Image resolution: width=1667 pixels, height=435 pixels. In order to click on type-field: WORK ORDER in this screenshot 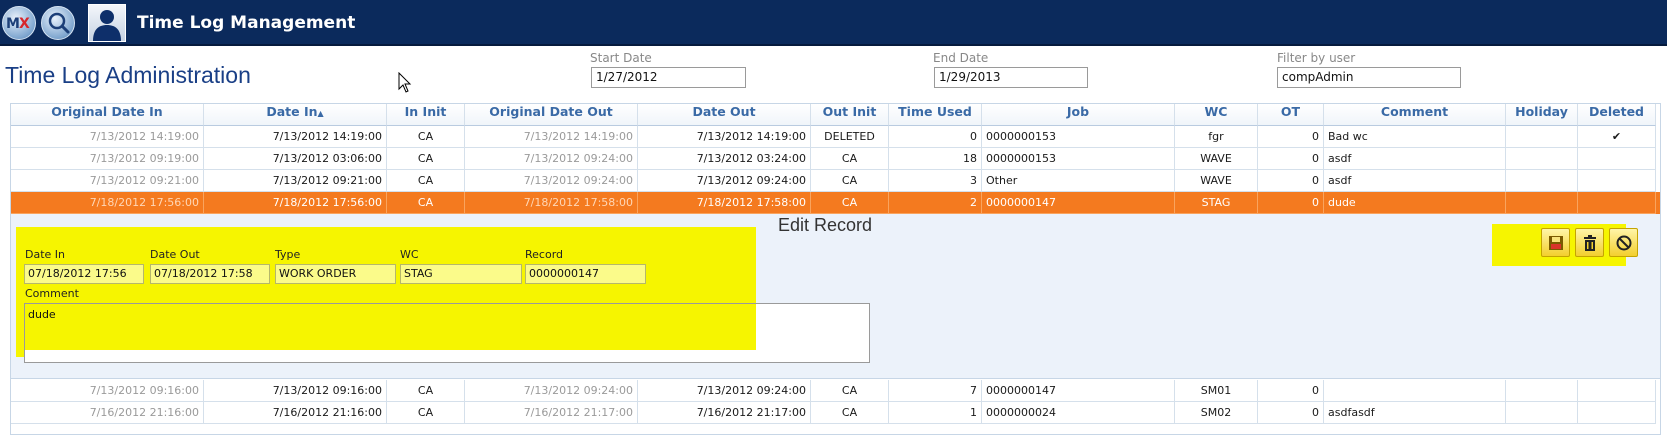, I will do `click(335, 274)`.